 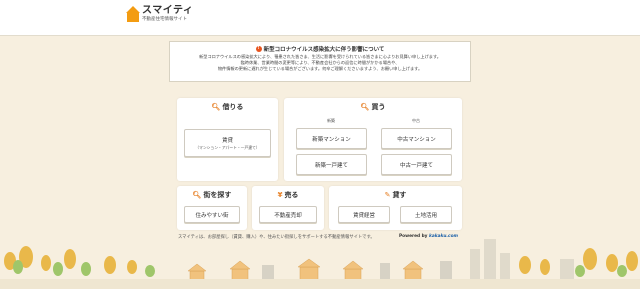 I want to click on rent-card: 🔍︎ 借りる 賃貸 （マンション・アパート・一戸建て）, so click(x=227, y=139).